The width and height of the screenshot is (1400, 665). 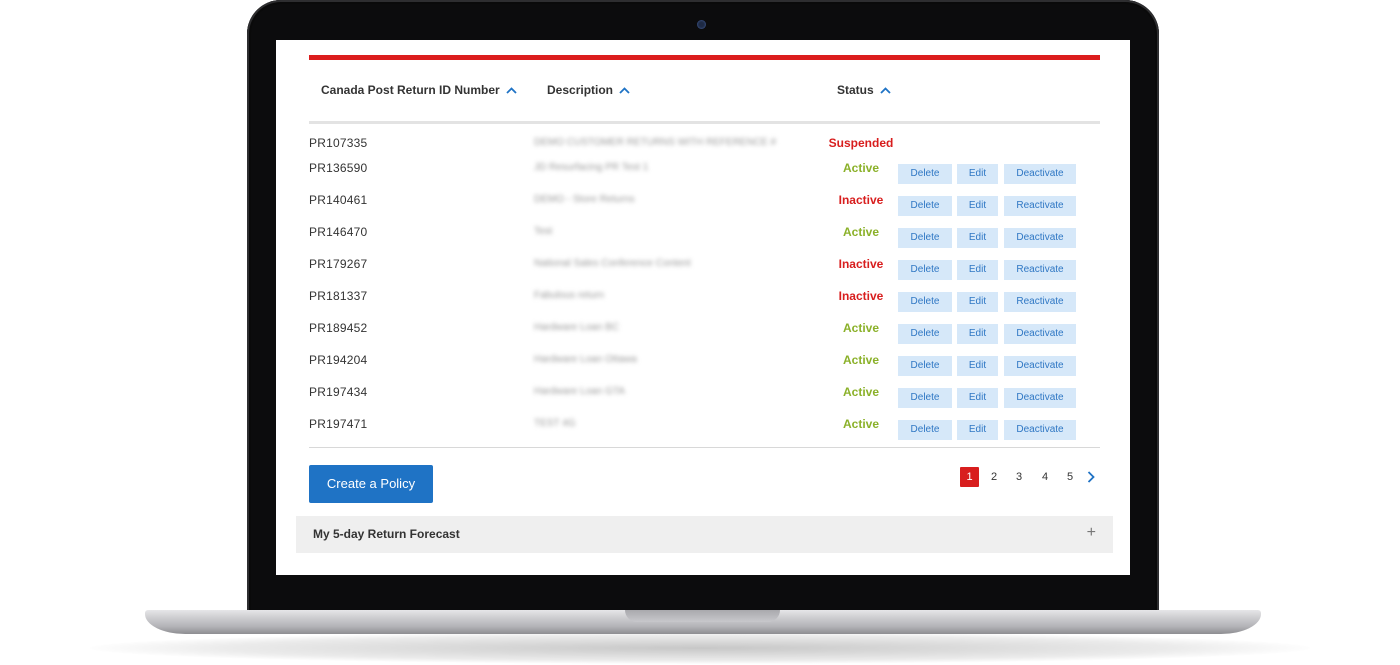 What do you see at coordinates (1045, 477) in the screenshot?
I see `page-link-4: 4` at bounding box center [1045, 477].